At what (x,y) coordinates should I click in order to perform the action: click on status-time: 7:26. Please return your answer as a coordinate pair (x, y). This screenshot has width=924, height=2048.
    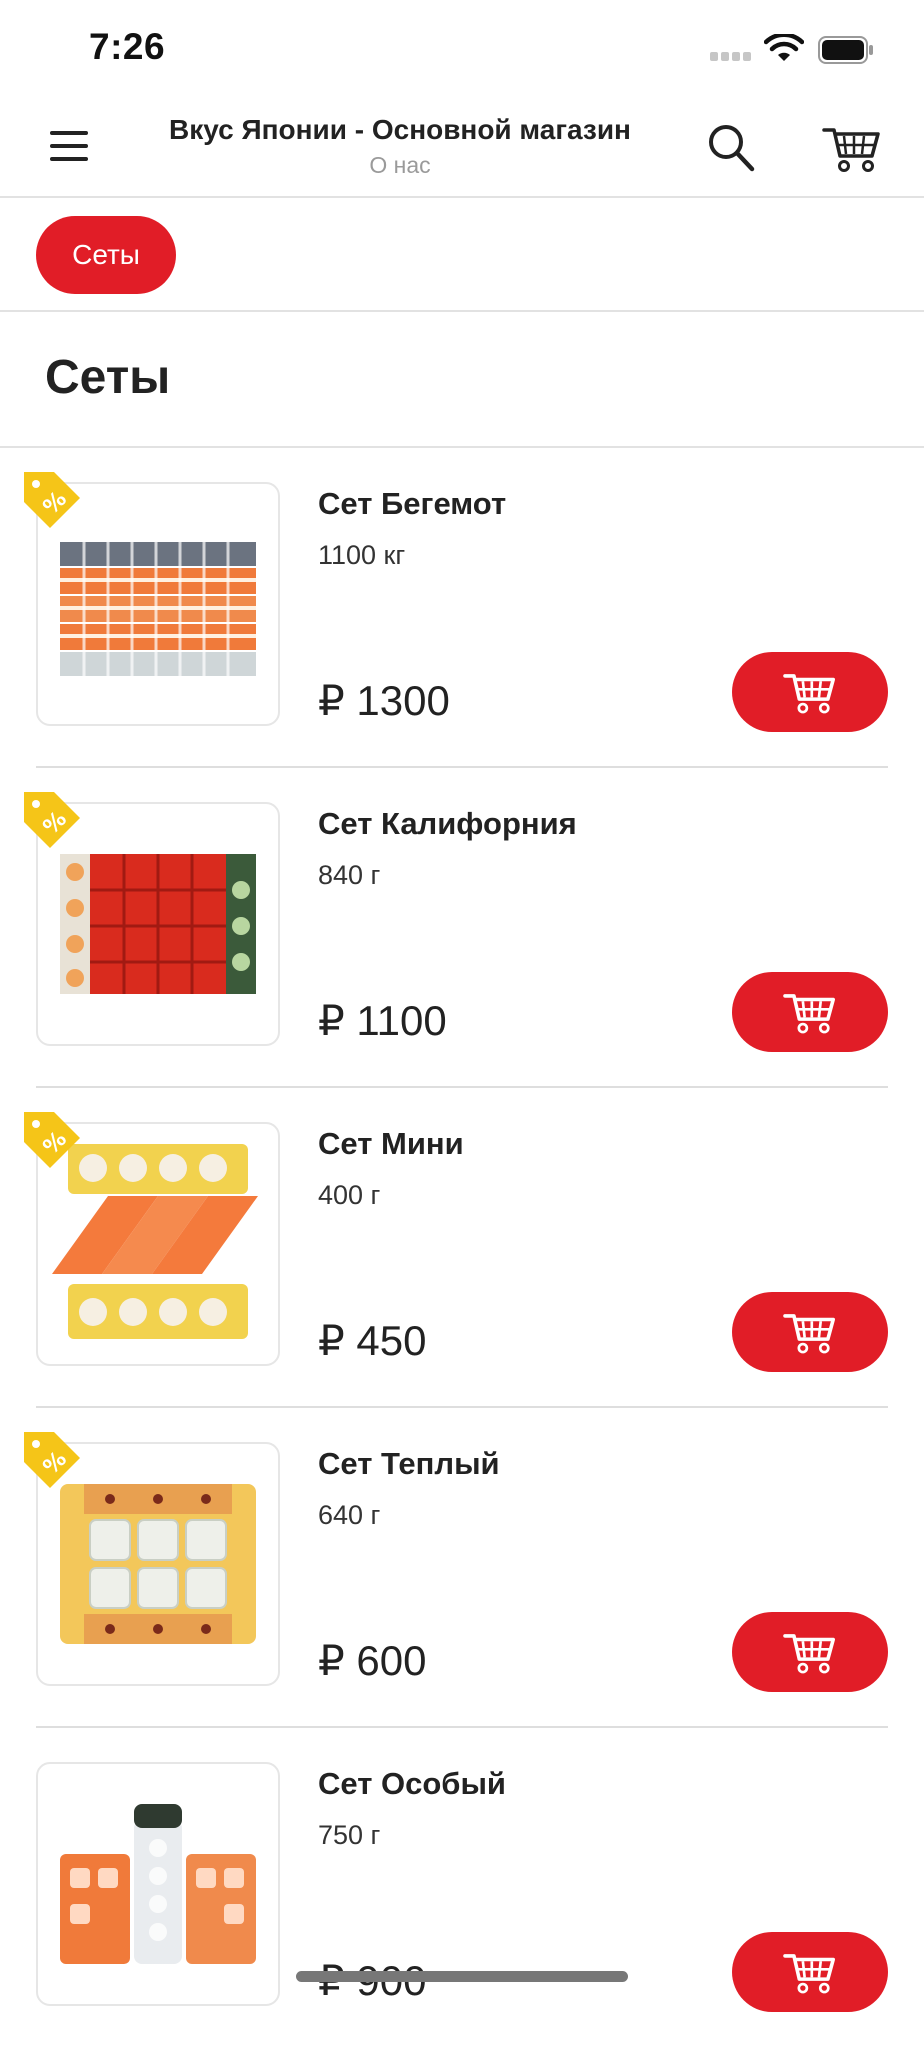
    Looking at the image, I should click on (127, 46).